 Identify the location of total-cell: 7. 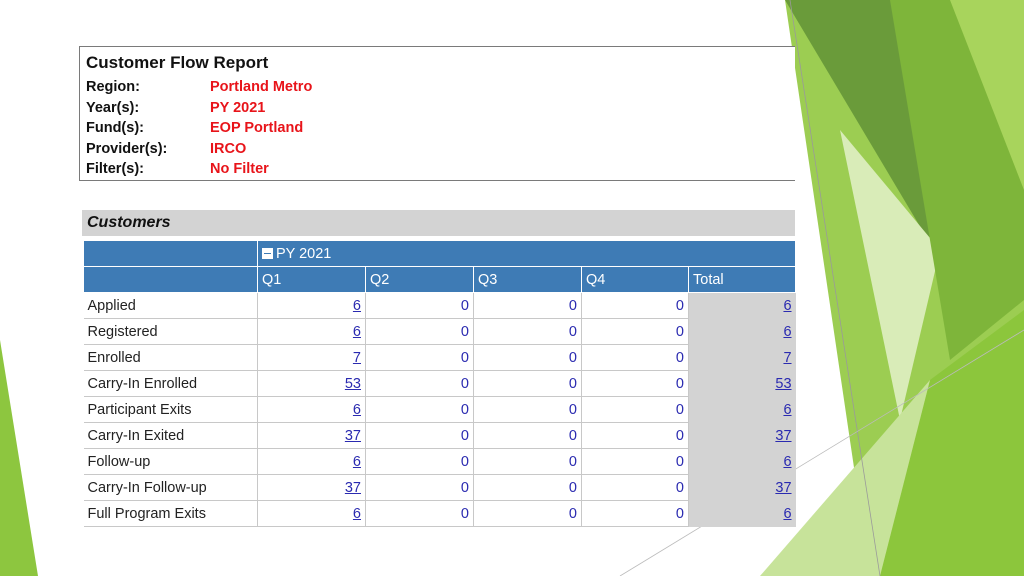
(742, 357).